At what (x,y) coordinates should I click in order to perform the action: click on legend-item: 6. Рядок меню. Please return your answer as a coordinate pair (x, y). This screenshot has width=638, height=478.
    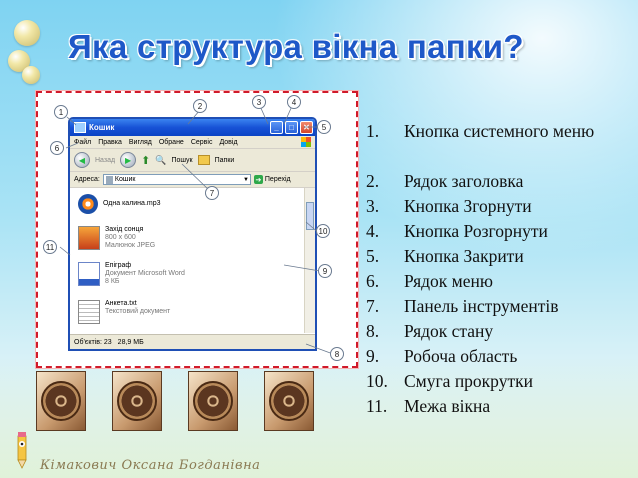
    Looking at the image, I should click on (429, 281).